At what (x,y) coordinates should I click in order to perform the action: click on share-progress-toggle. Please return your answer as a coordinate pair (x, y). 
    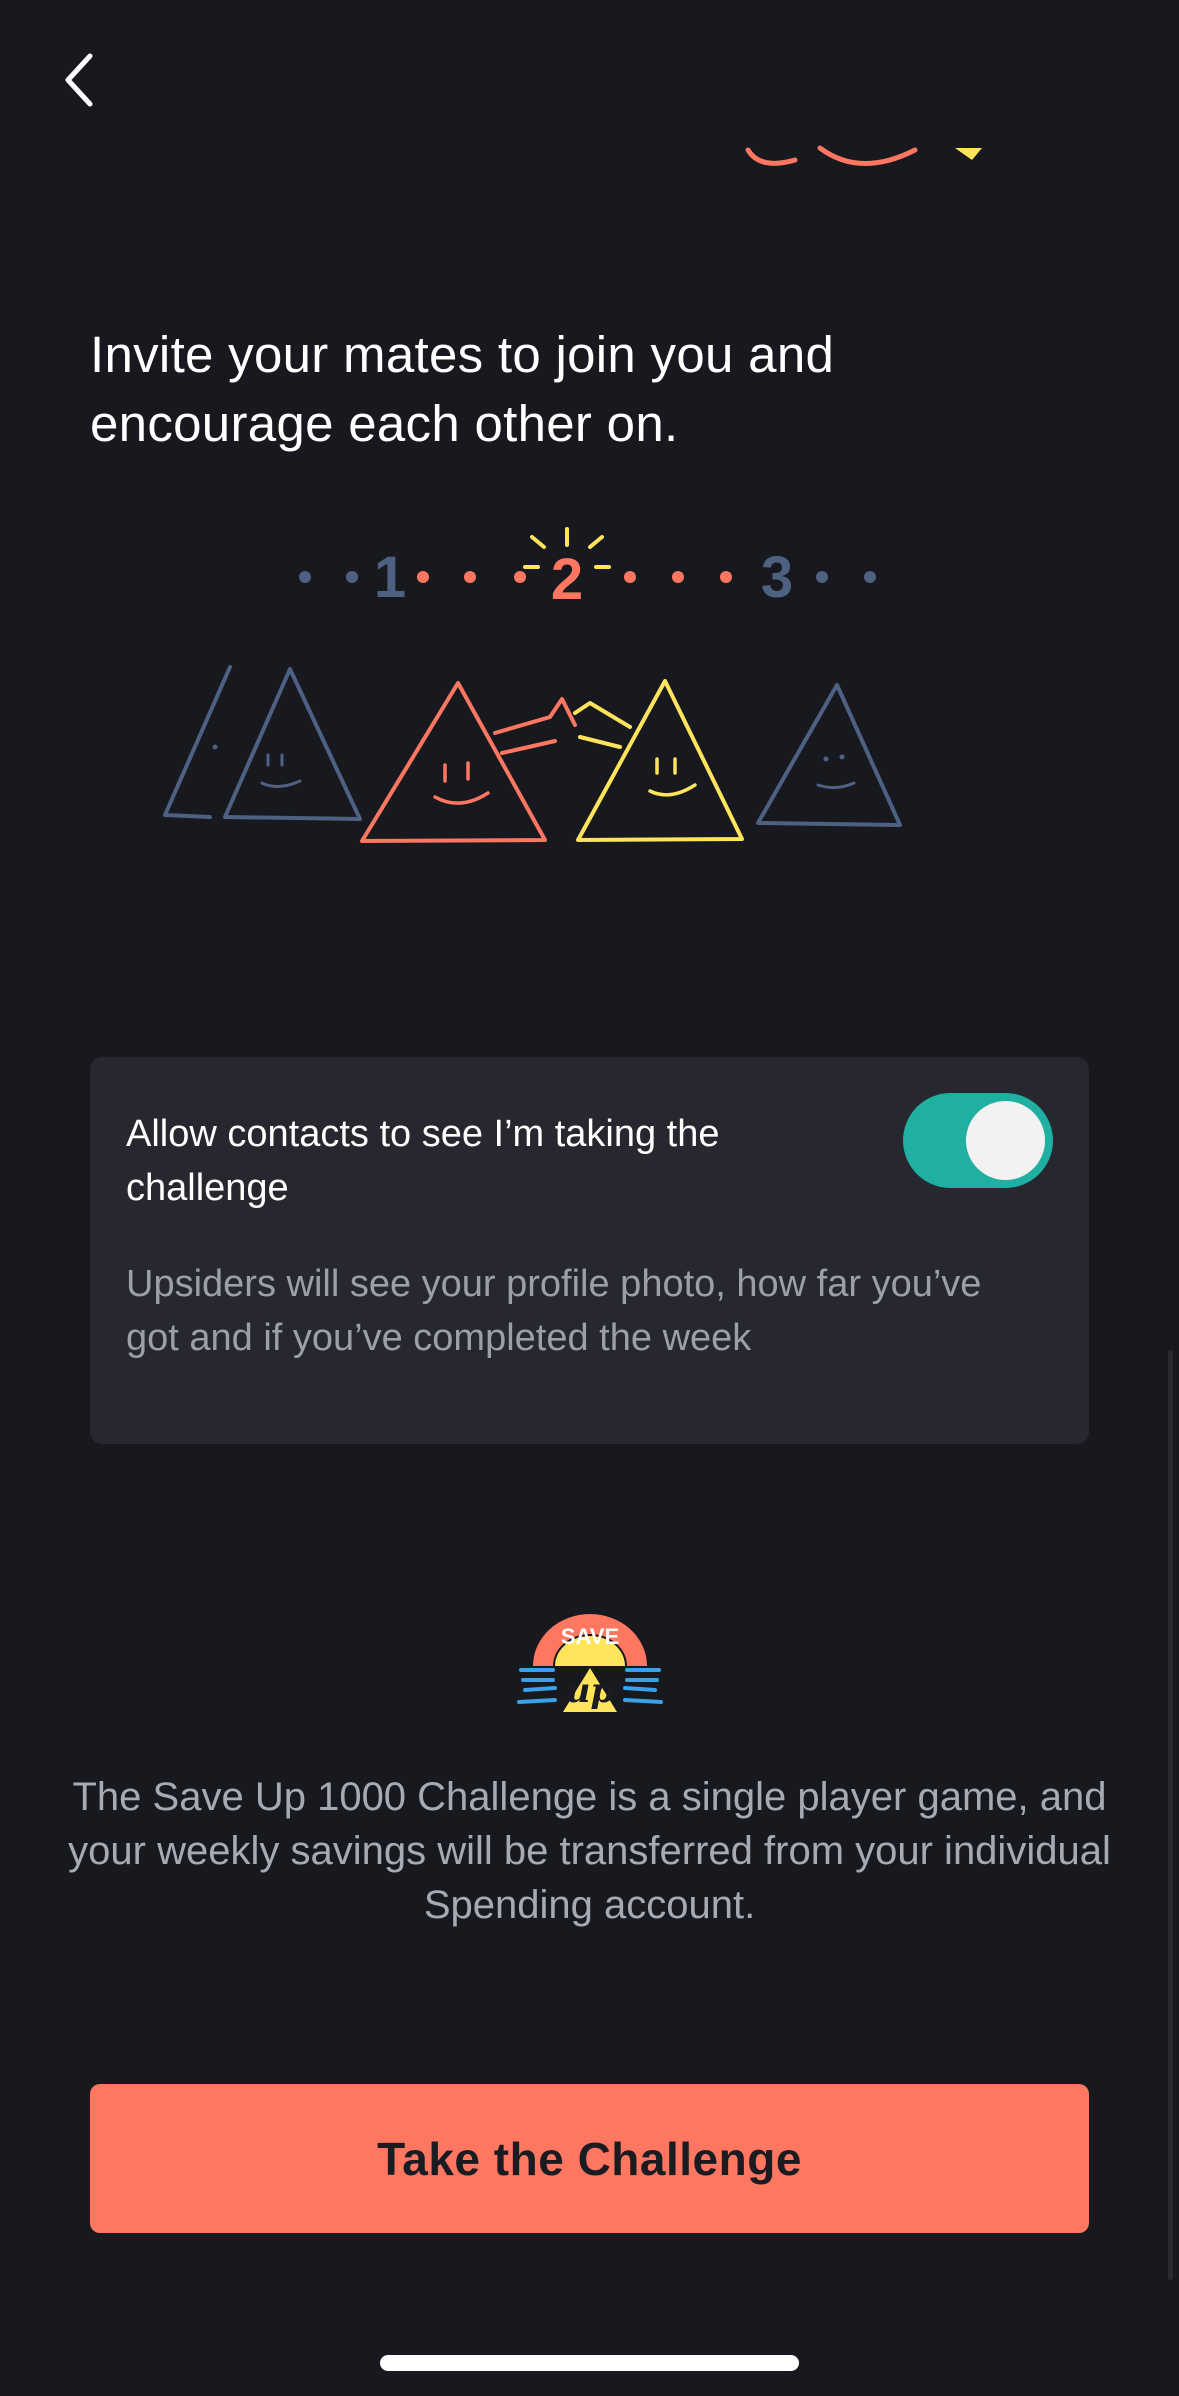
    Looking at the image, I should click on (978, 1140).